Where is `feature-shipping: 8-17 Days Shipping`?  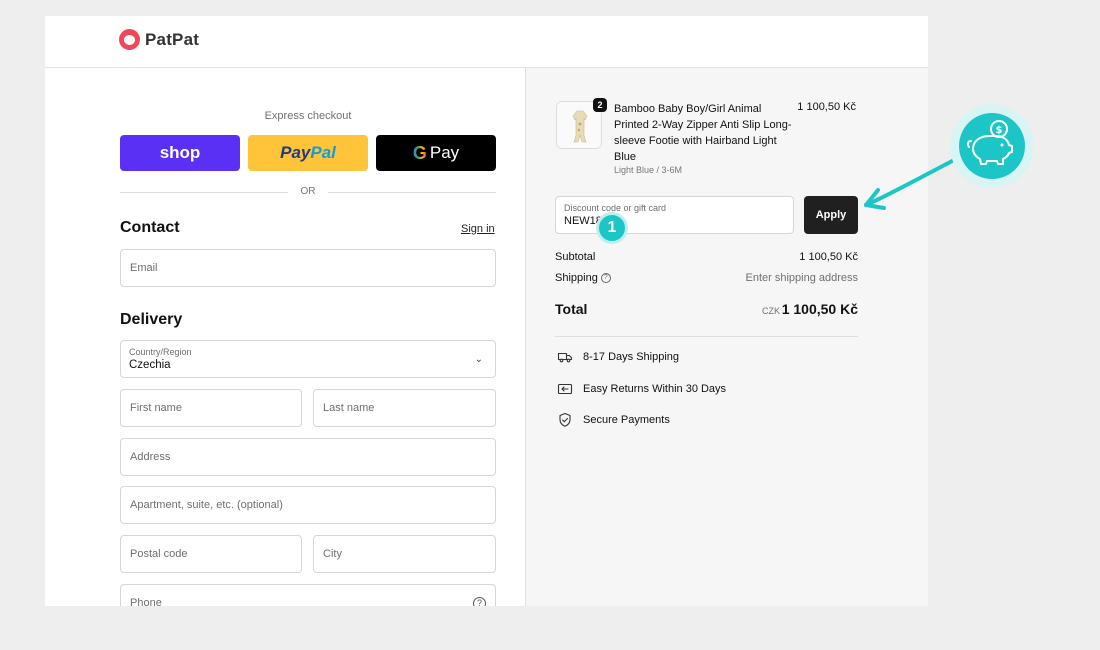 feature-shipping: 8-17 Days Shipping is located at coordinates (618, 357).